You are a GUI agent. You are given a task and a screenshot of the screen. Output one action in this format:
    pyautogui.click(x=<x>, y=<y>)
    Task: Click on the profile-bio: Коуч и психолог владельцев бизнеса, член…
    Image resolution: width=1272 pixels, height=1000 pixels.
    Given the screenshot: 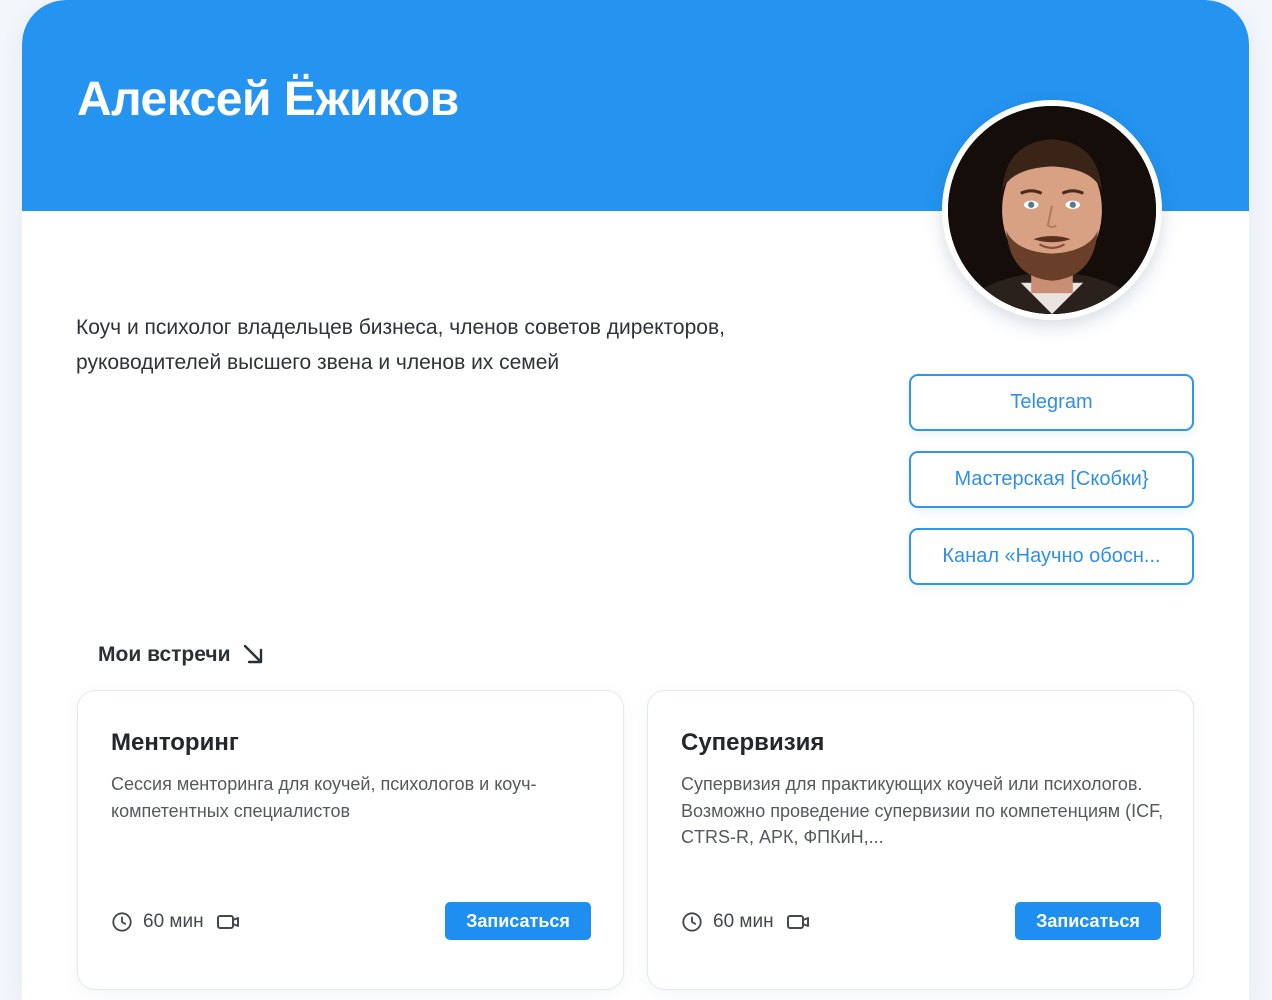 What is the action you would take?
    pyautogui.click(x=456, y=345)
    